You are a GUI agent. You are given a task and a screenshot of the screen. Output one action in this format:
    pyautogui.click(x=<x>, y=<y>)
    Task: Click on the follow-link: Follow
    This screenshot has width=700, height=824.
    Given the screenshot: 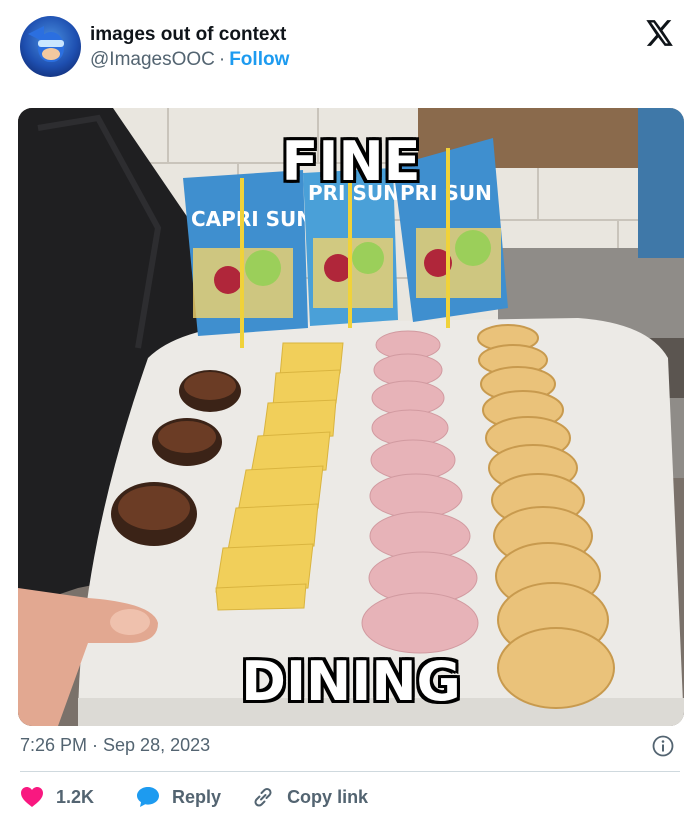 What is the action you would take?
    pyautogui.click(x=259, y=59)
    